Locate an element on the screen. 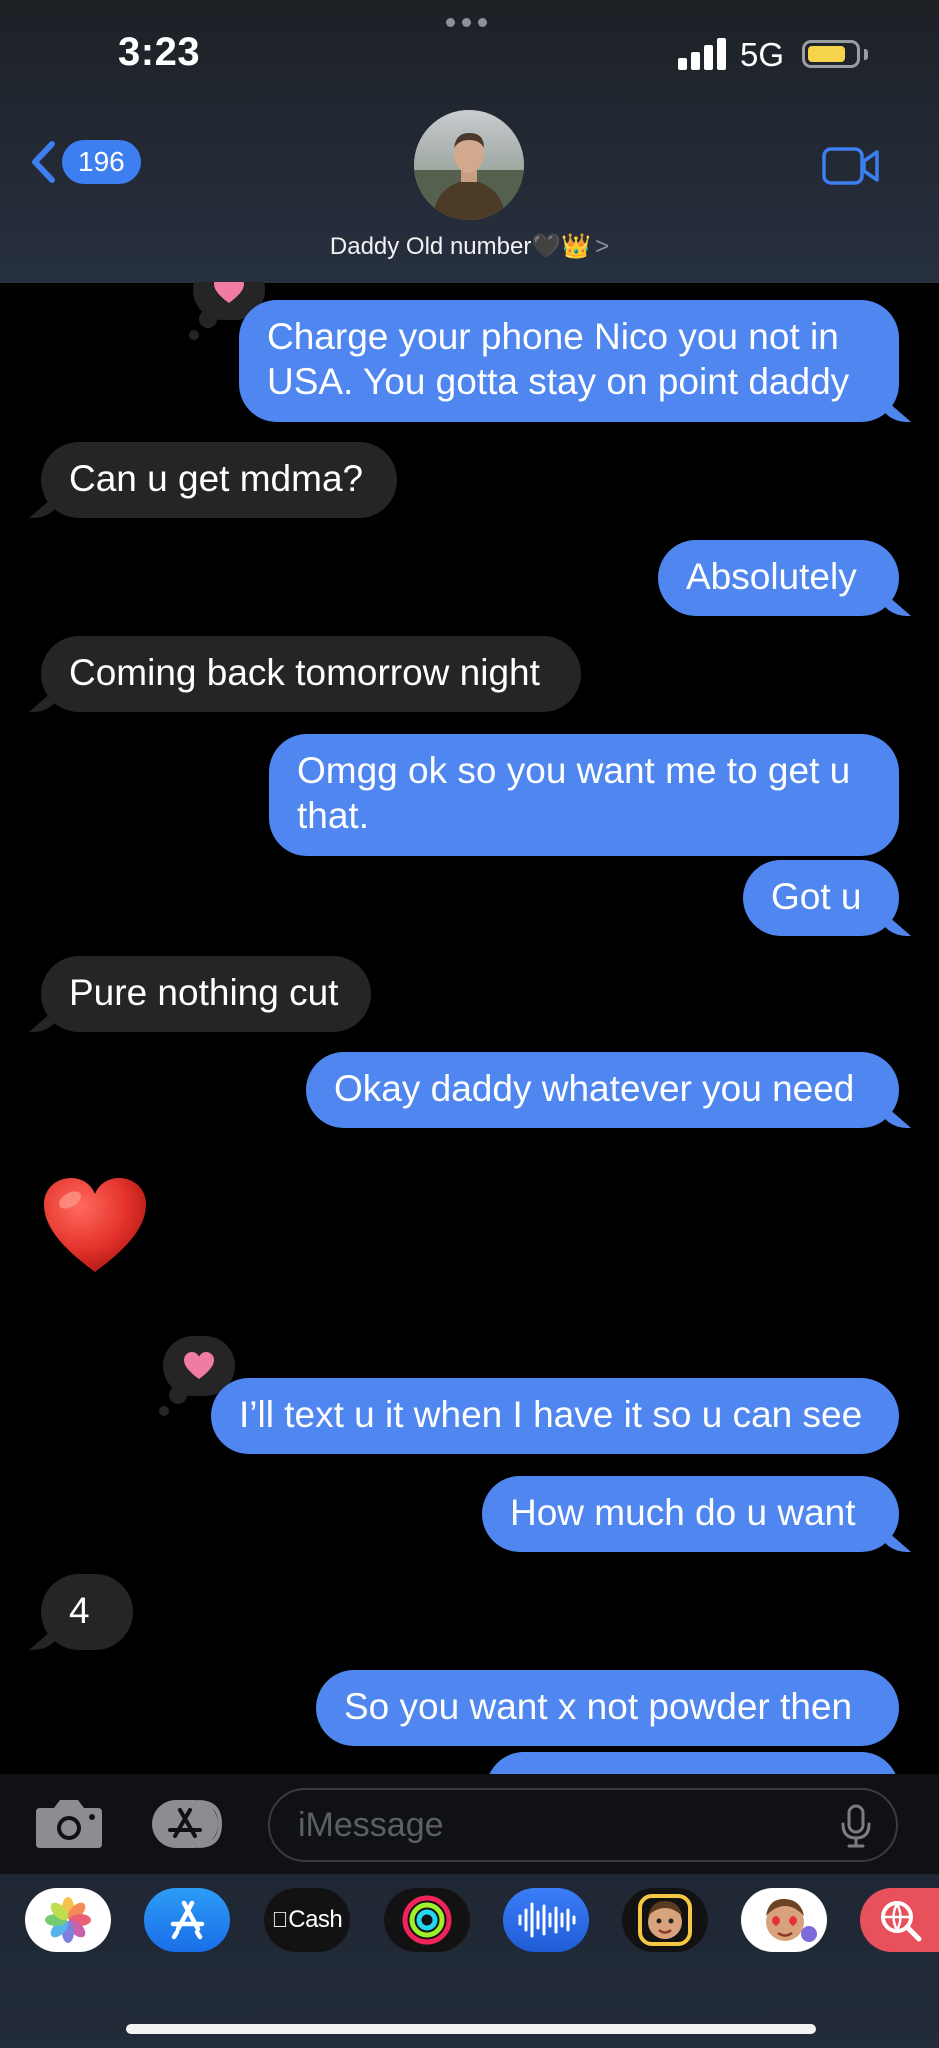 The width and height of the screenshot is (939, 2048). back-button: 196 is located at coordinates (85, 162).